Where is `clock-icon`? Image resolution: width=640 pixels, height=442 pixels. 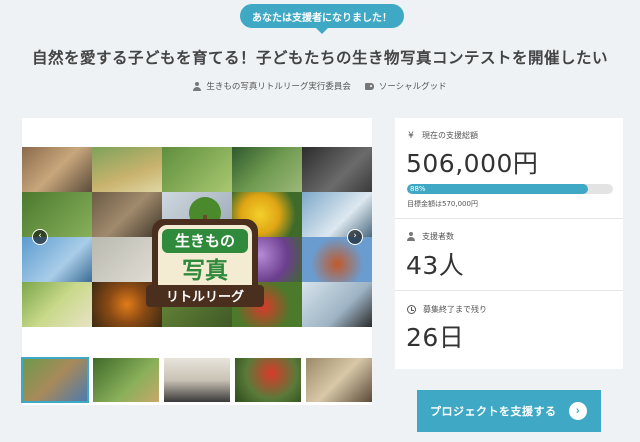 clock-icon is located at coordinates (411, 309).